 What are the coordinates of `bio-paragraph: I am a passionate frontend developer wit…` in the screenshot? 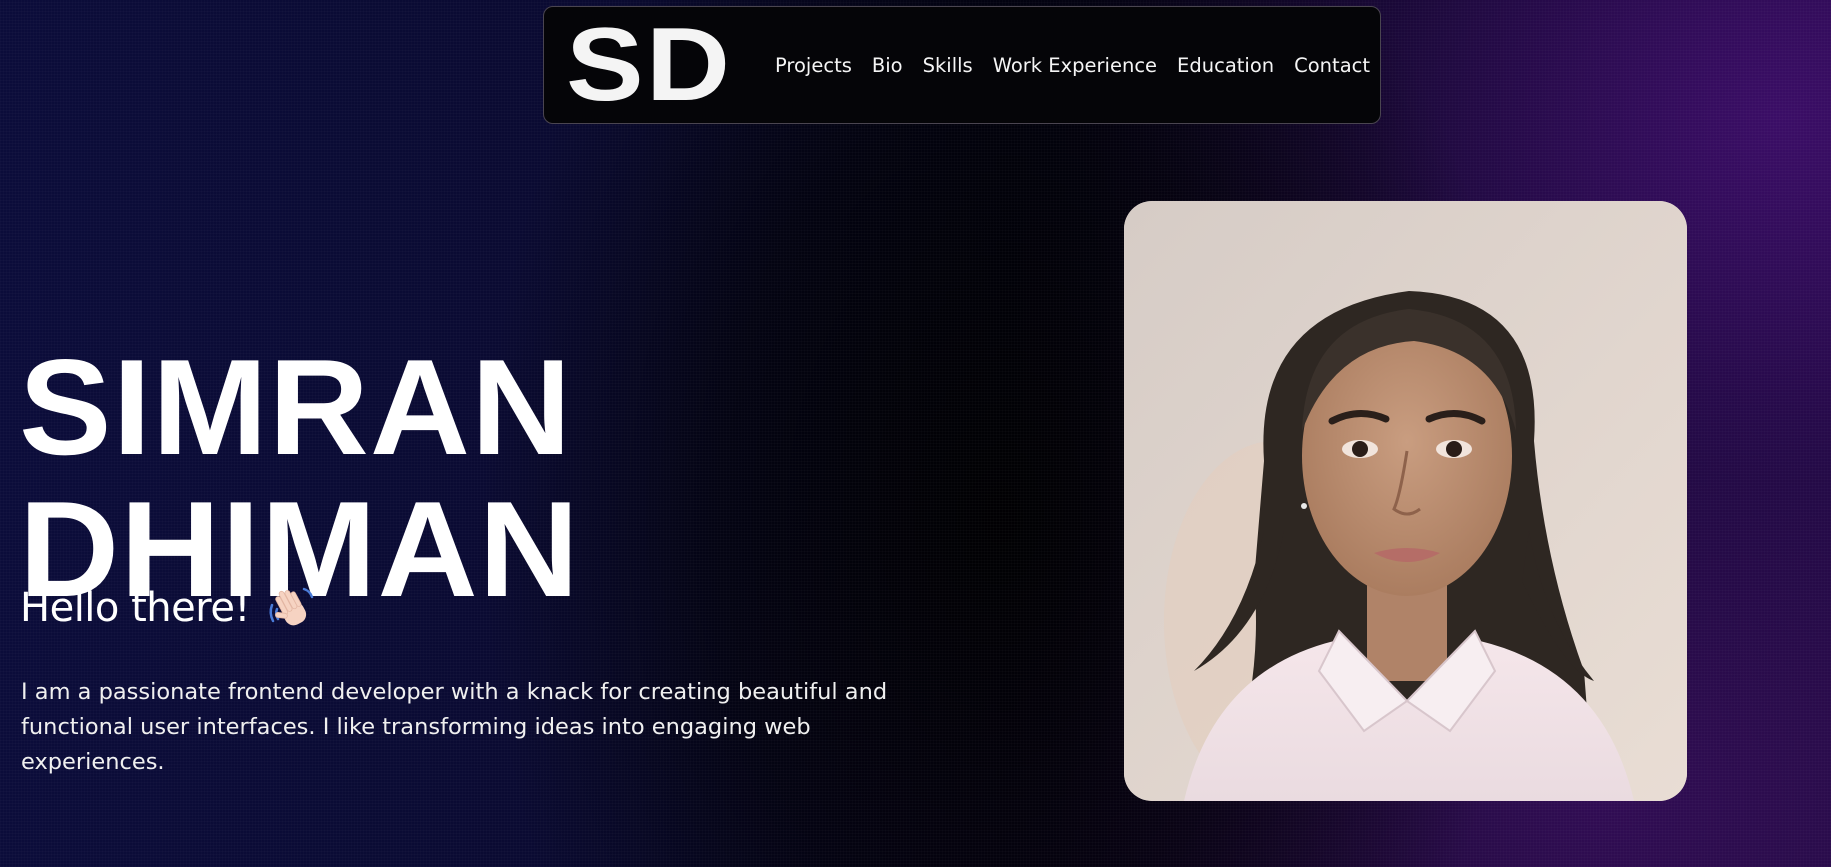 It's located at (454, 726).